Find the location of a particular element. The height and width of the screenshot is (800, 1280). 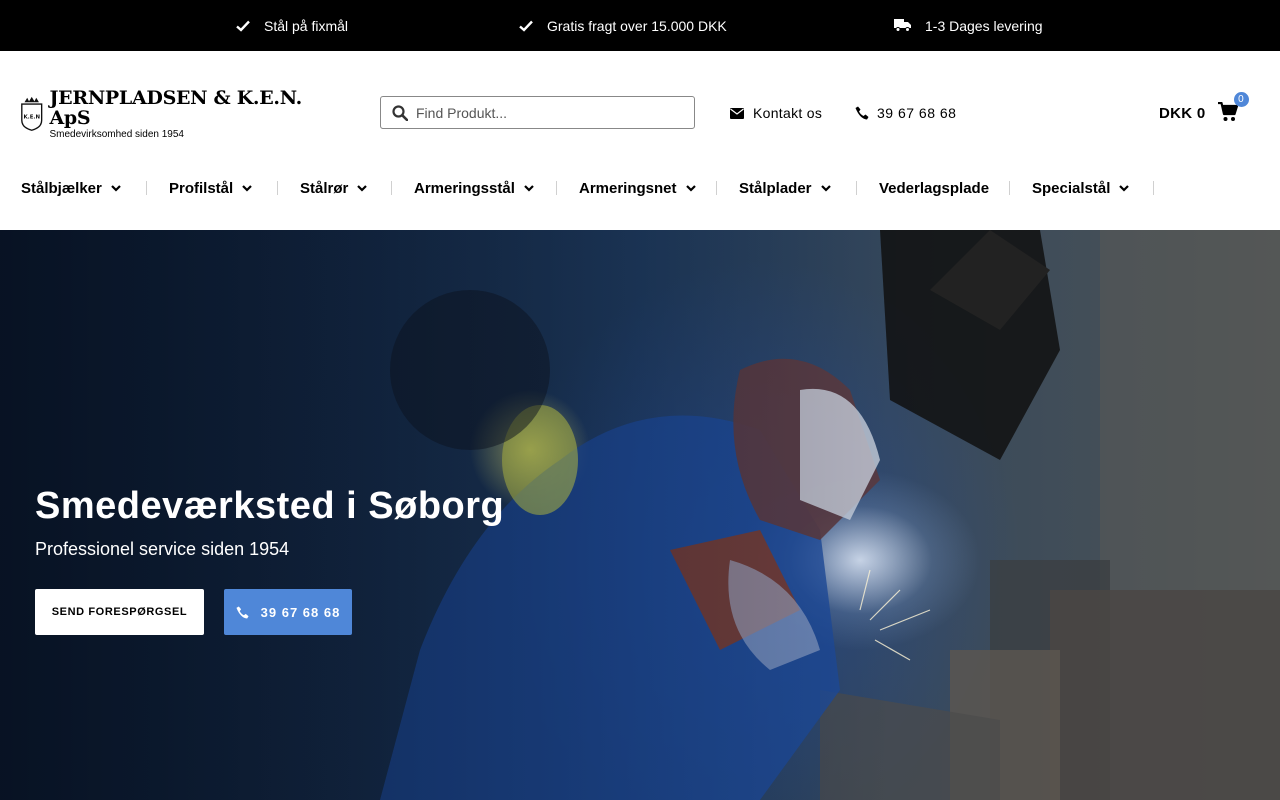

usp-text: Gratis fragt over 15.000 DKK is located at coordinates (637, 25).